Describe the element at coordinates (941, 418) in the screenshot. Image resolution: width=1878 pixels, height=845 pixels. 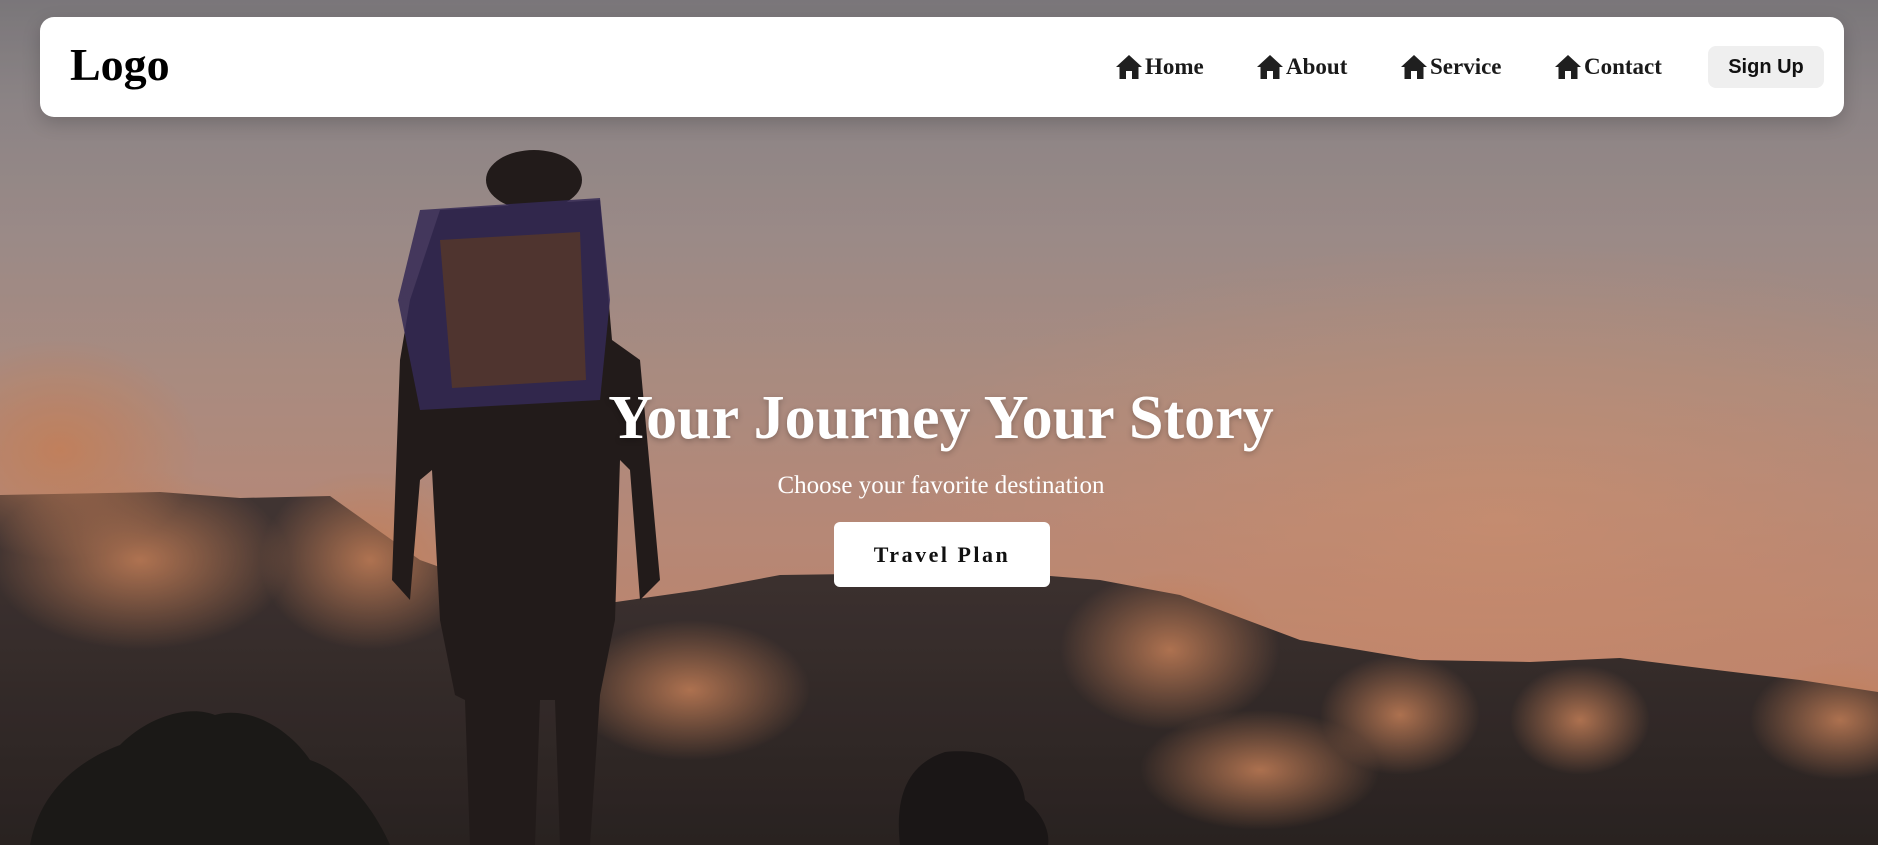
I see `hero-title: Your Journey Your Story` at that location.